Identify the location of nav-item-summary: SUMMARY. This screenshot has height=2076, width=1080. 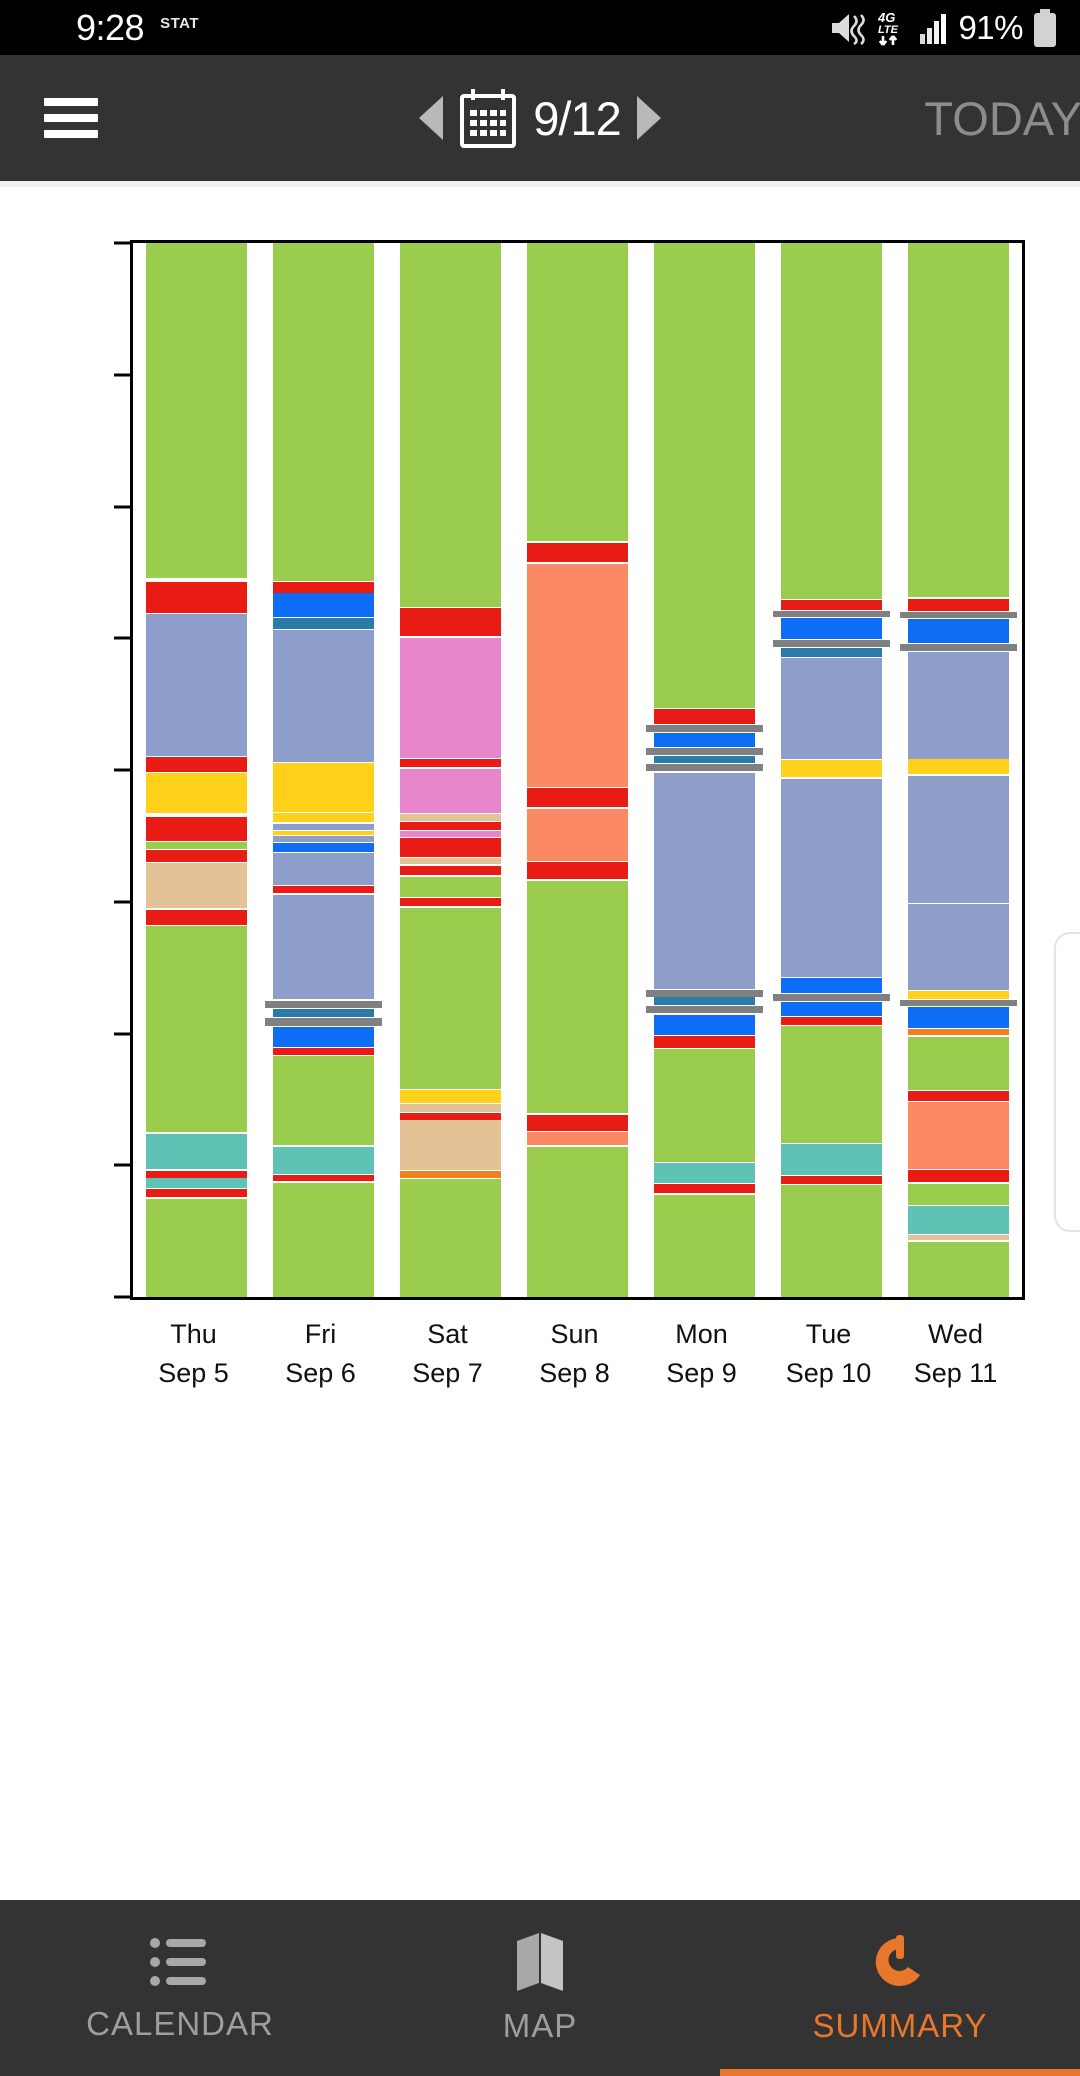
(900, 1988).